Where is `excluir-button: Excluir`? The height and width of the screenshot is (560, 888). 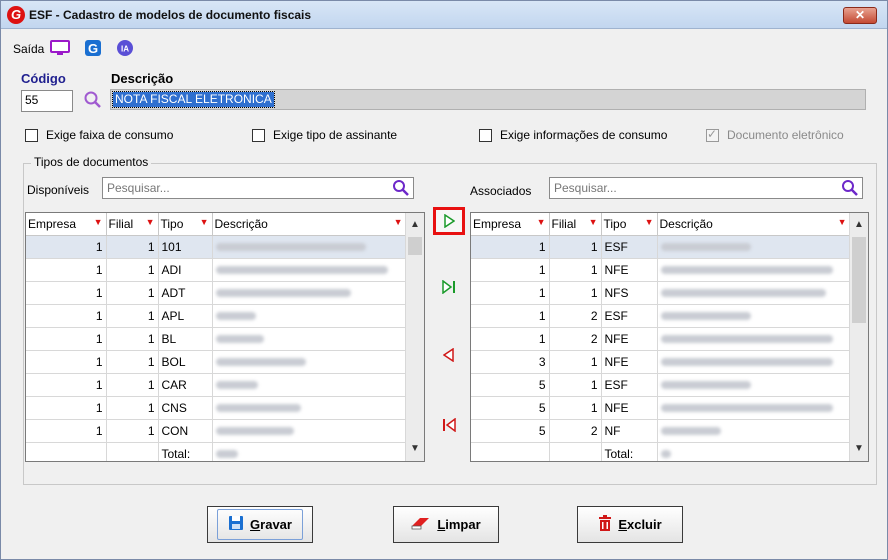 excluir-button: Excluir is located at coordinates (630, 524).